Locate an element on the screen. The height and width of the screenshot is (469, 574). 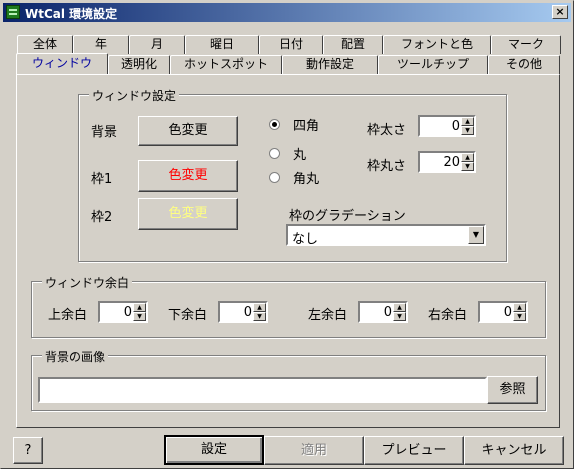
title-bar: WtCal 環境設定 × is located at coordinates (287, 12).